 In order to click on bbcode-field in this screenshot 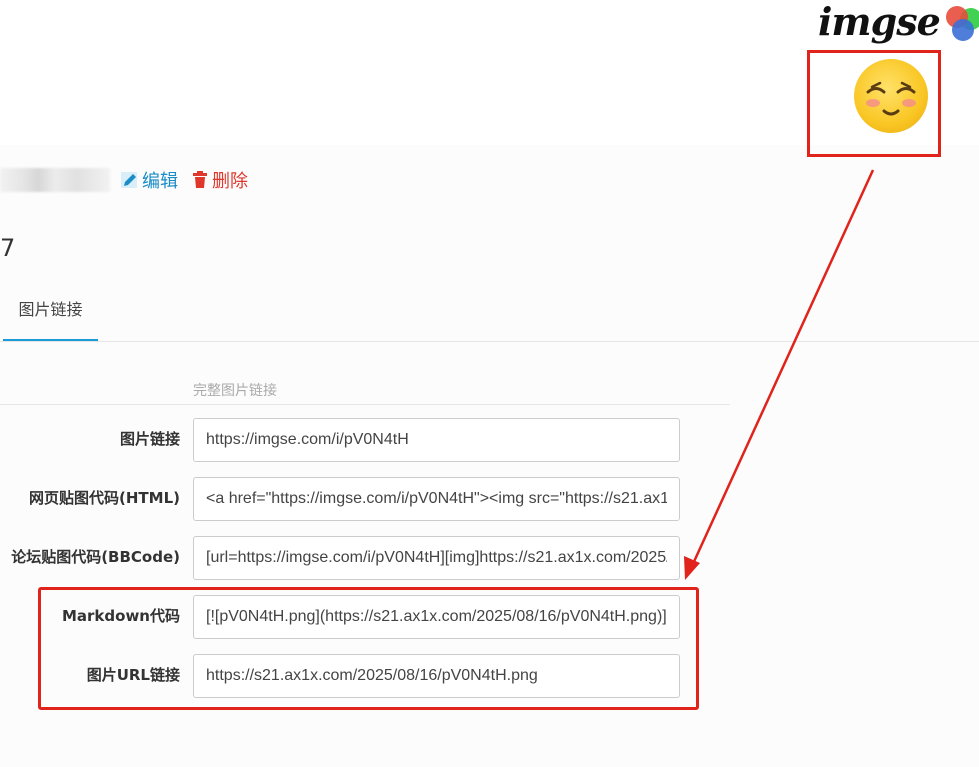, I will do `click(436, 558)`.